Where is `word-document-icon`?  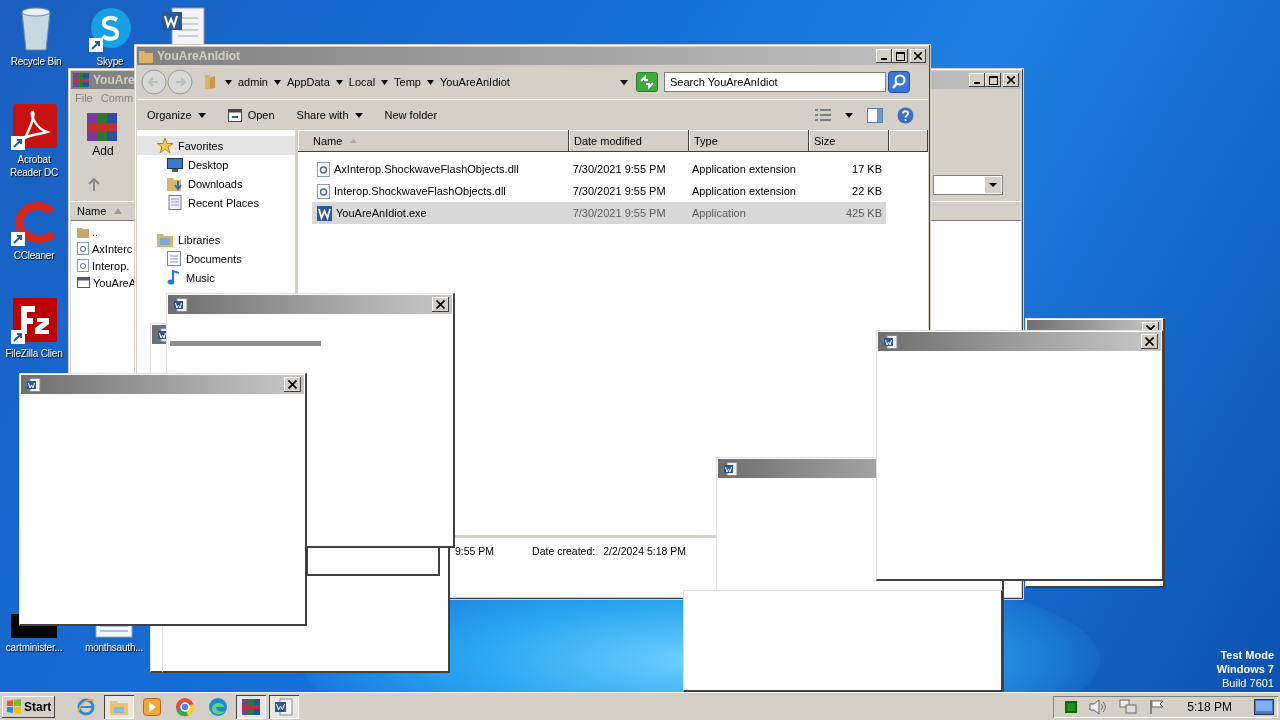 word-document-icon is located at coordinates (181, 304).